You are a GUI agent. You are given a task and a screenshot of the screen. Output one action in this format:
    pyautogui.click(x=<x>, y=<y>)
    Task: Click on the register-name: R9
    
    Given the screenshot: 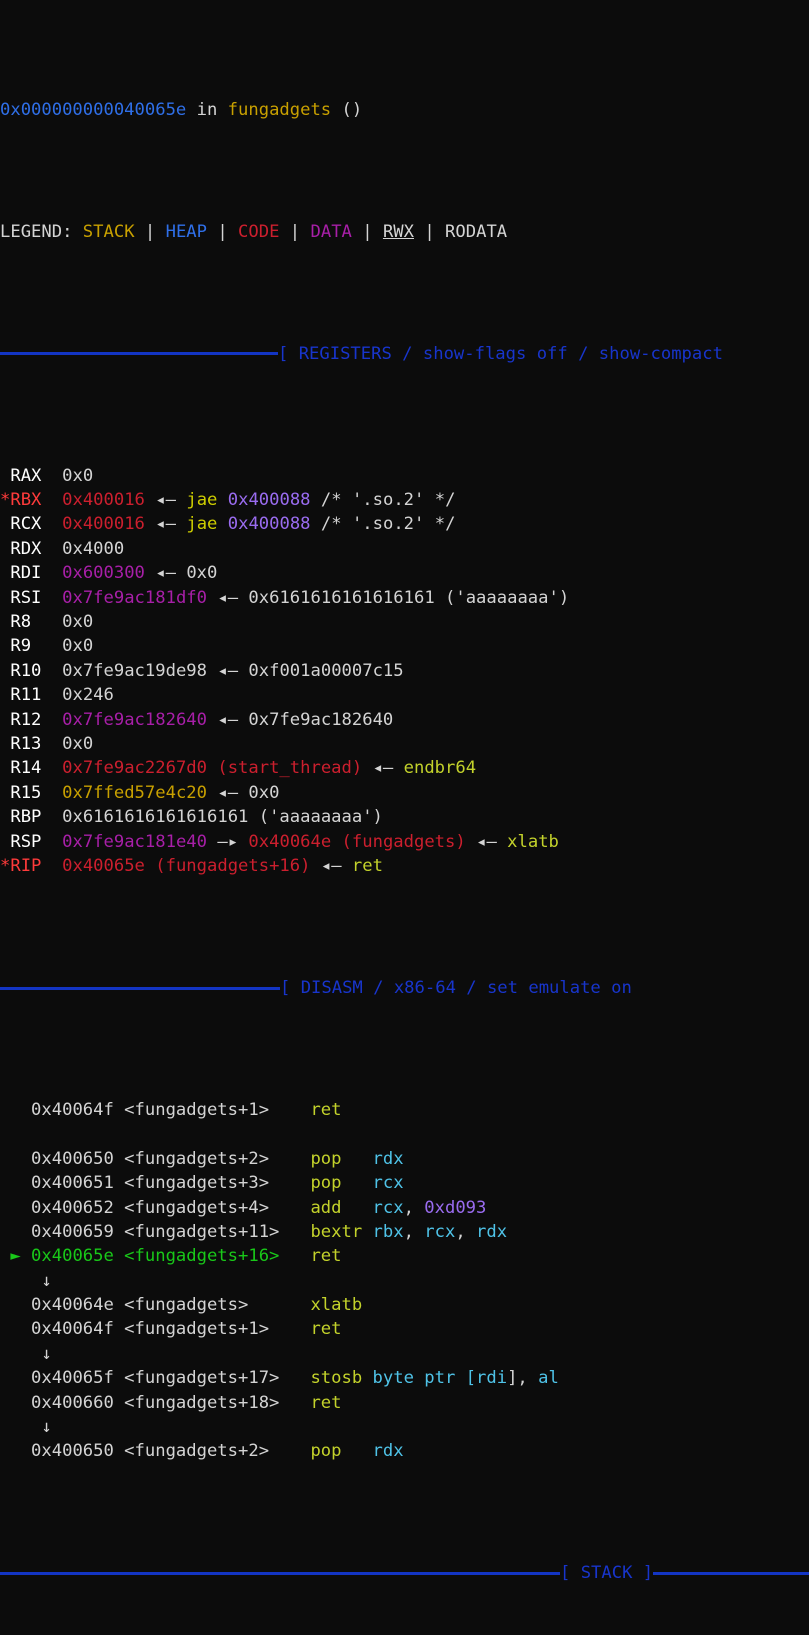 What is the action you would take?
    pyautogui.click(x=31, y=646)
    